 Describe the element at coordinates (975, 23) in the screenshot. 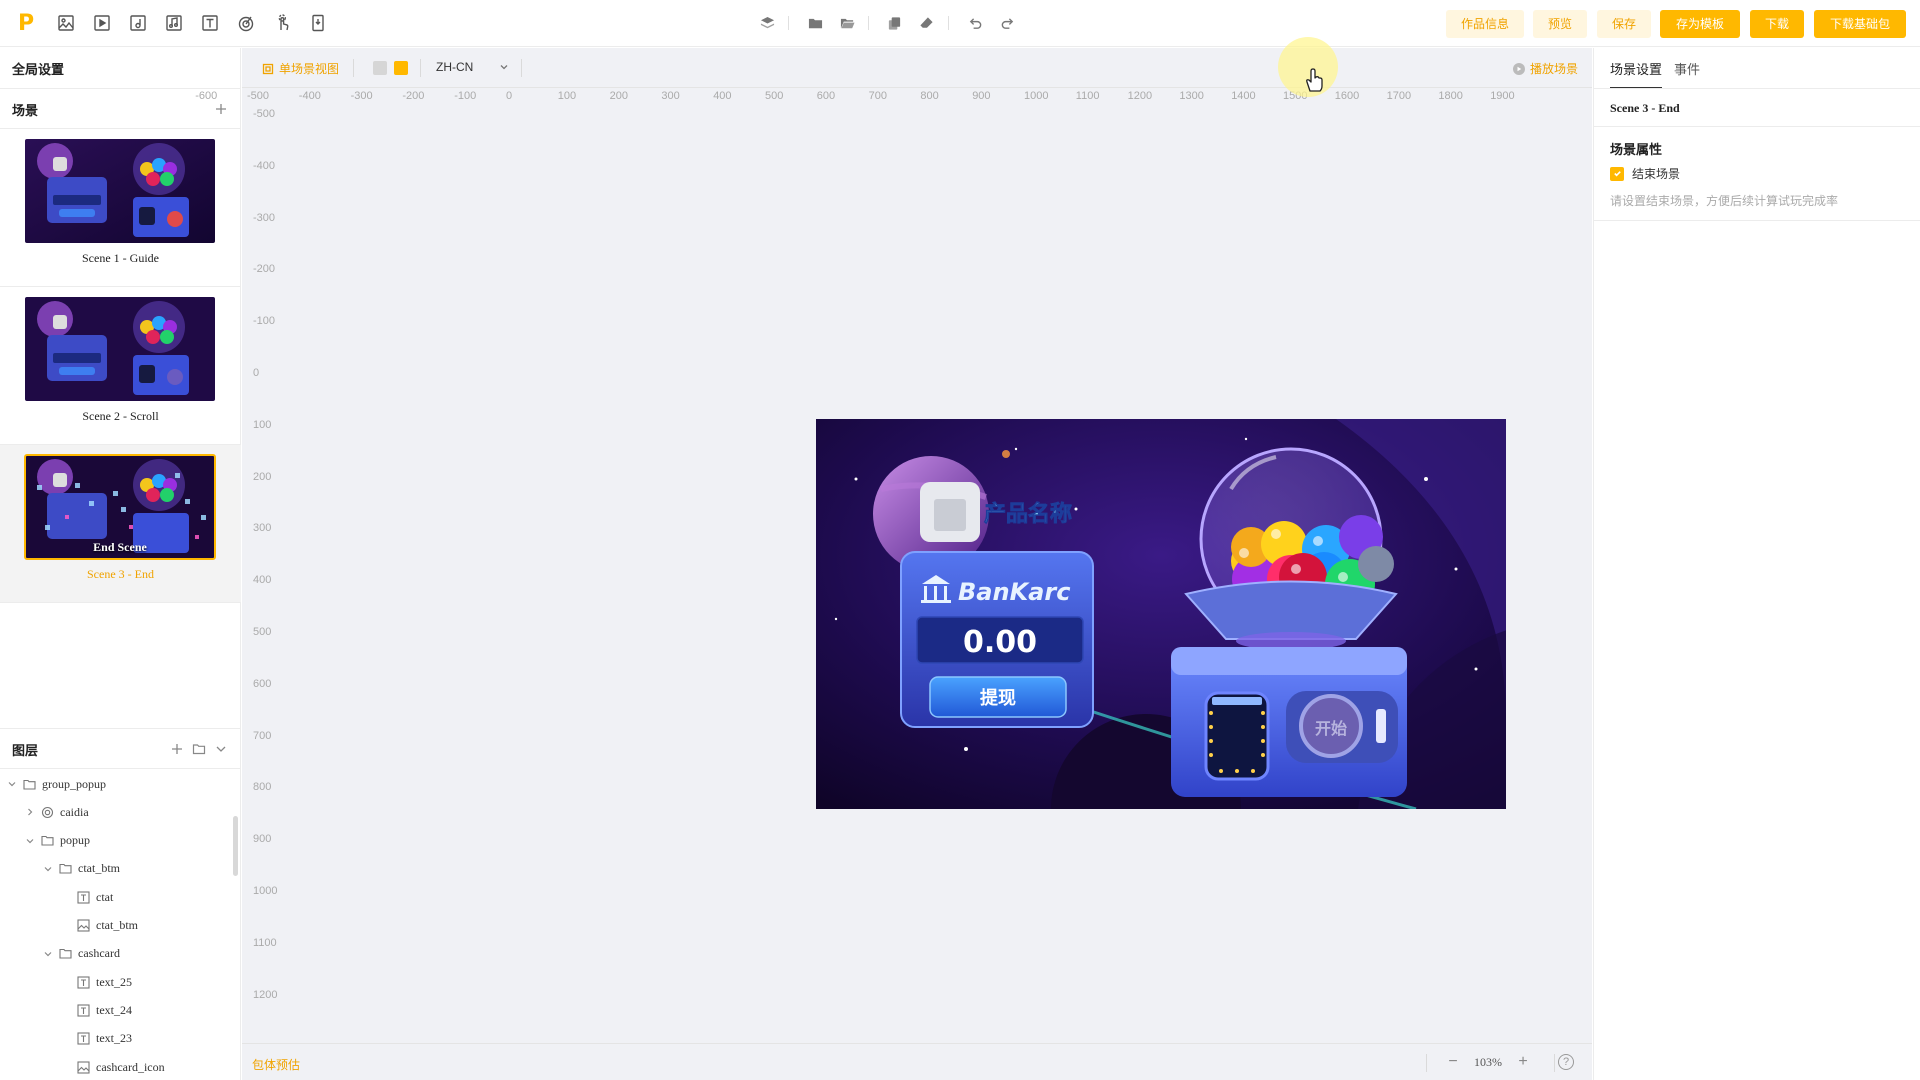

I see `undo-icon` at that location.